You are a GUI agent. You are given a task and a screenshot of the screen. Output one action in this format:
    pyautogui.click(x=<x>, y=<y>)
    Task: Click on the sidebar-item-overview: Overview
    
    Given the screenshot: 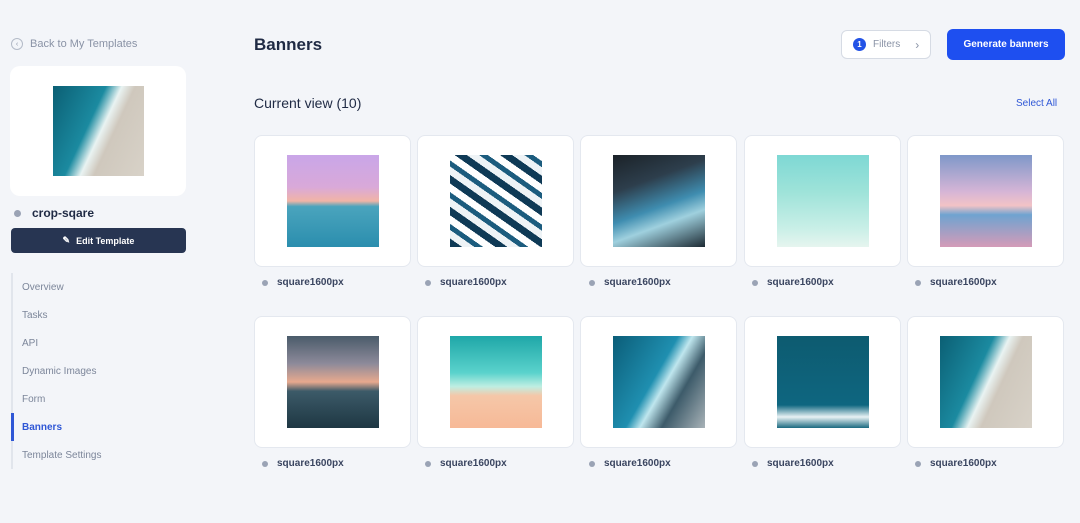 What is the action you would take?
    pyautogui.click(x=43, y=287)
    